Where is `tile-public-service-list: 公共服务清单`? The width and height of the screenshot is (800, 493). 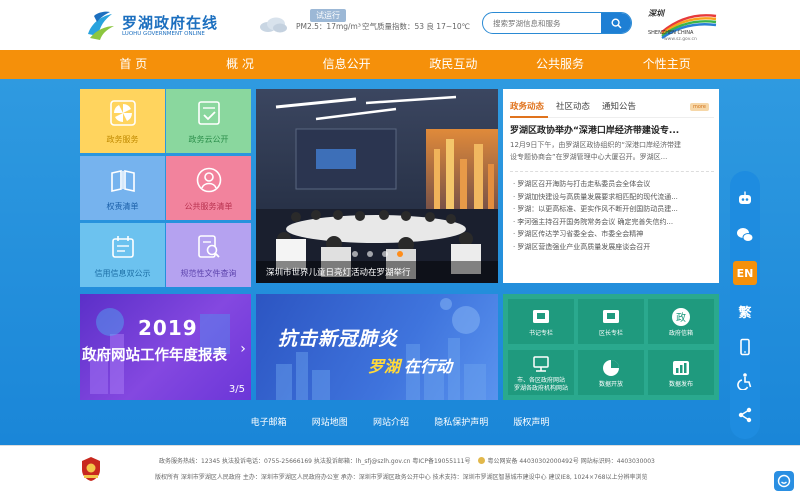 tile-public-service-list: 公共服务清单 is located at coordinates (208, 188).